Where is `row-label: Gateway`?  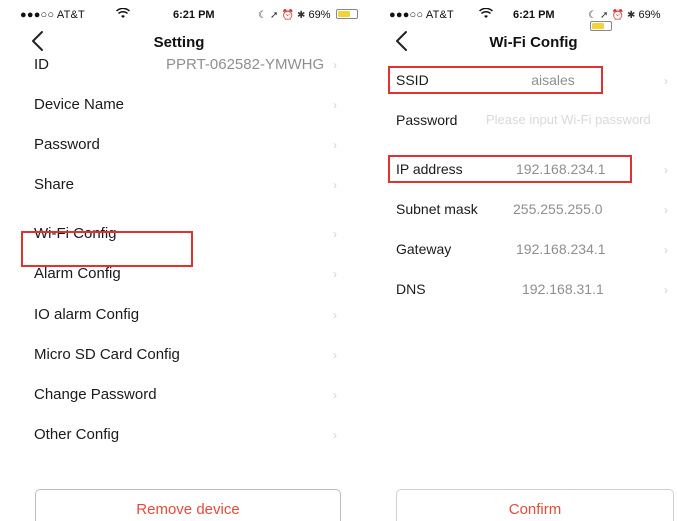
row-label: Gateway is located at coordinates (424, 249).